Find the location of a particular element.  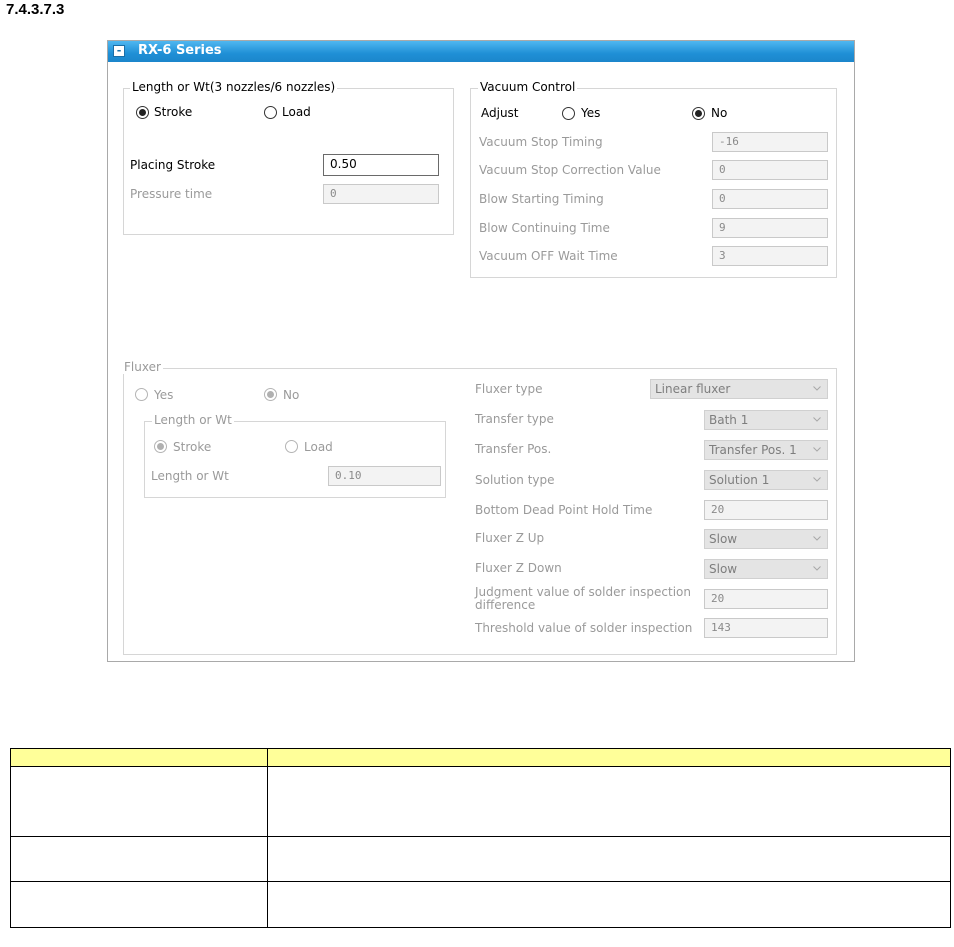

fluxer-type-select: Linear fluxer is located at coordinates (739, 389).